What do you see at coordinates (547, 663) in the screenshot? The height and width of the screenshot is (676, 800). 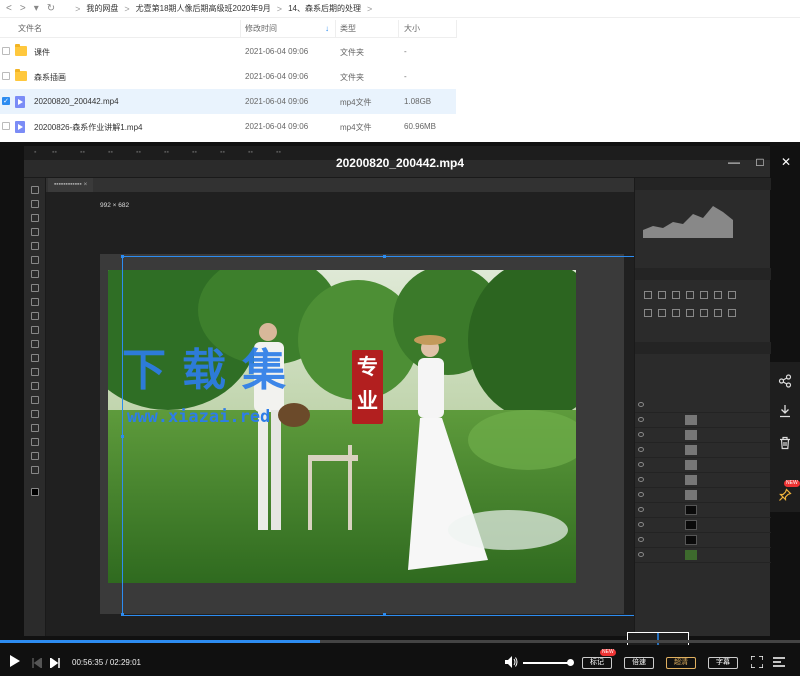 I see `volume-slider` at bounding box center [547, 663].